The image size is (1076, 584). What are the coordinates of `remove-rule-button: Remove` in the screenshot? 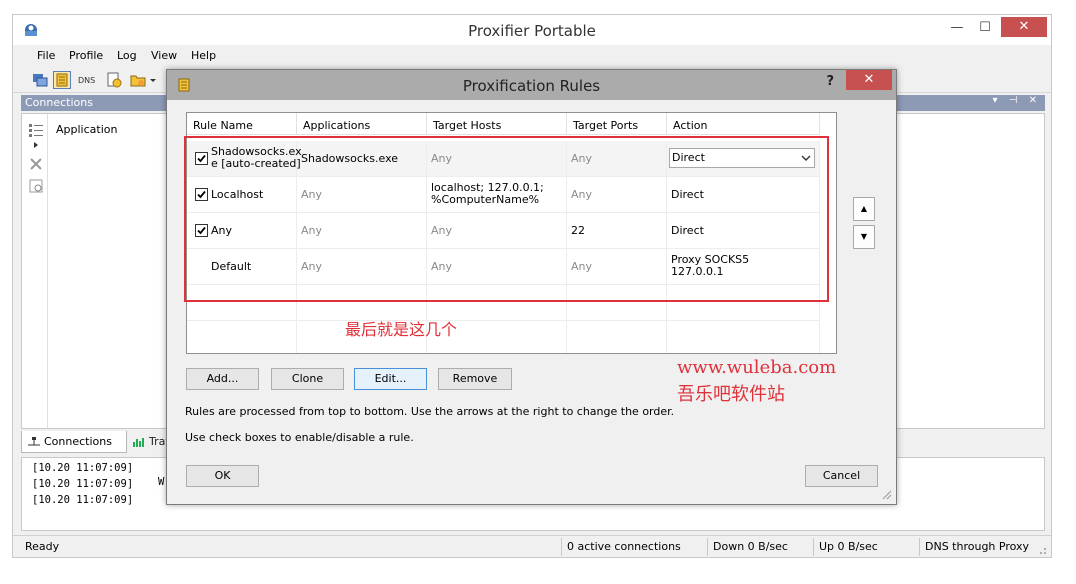 It's located at (475, 379).